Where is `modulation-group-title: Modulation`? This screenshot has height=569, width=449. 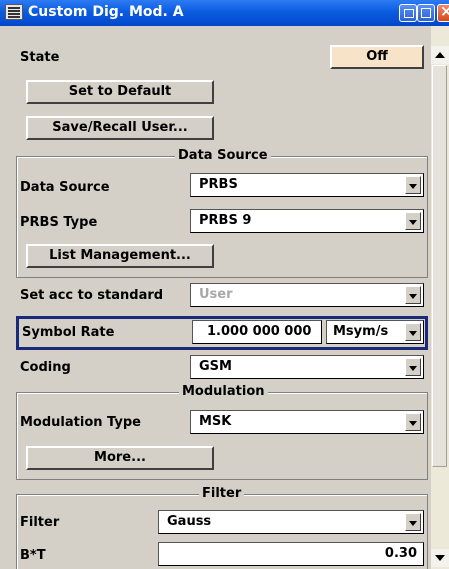 modulation-group-title: Modulation is located at coordinates (223, 391).